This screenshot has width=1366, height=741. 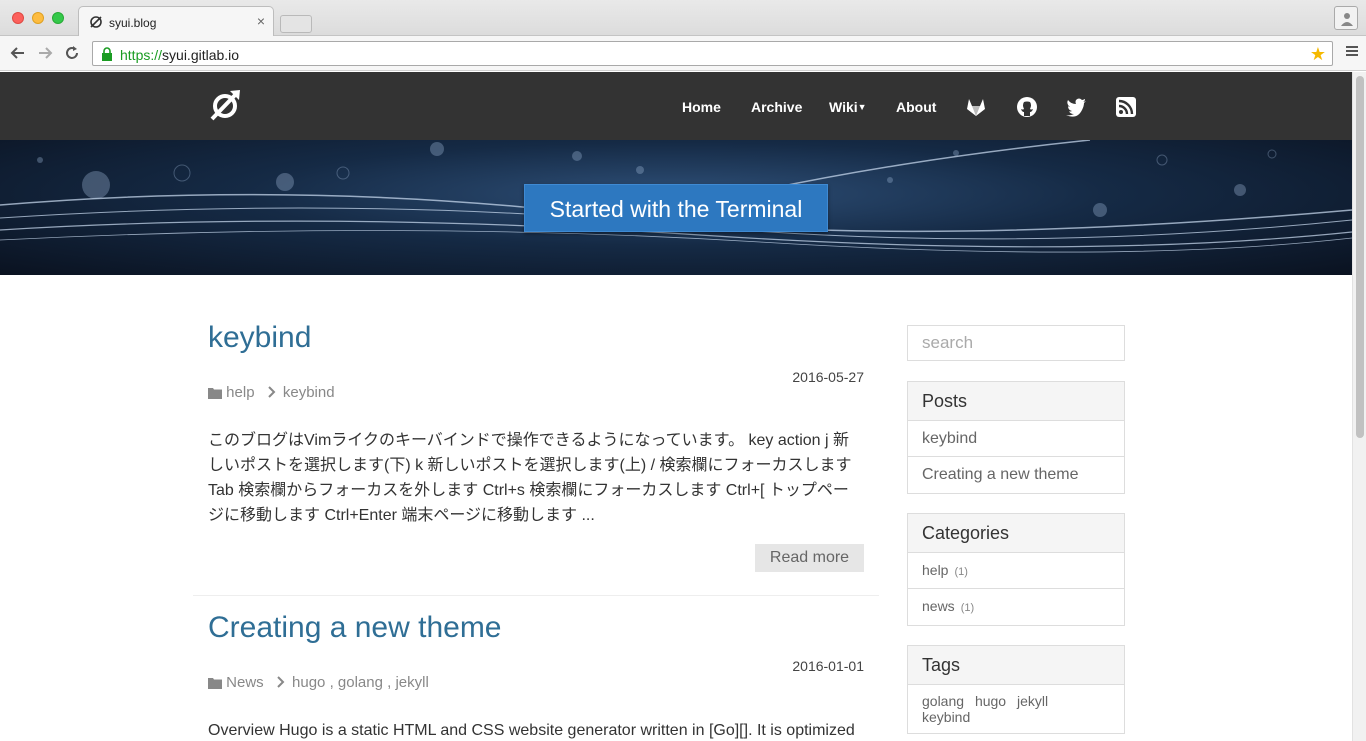 I want to click on post-tags: hugo , golang , jekyll, so click(x=360, y=682).